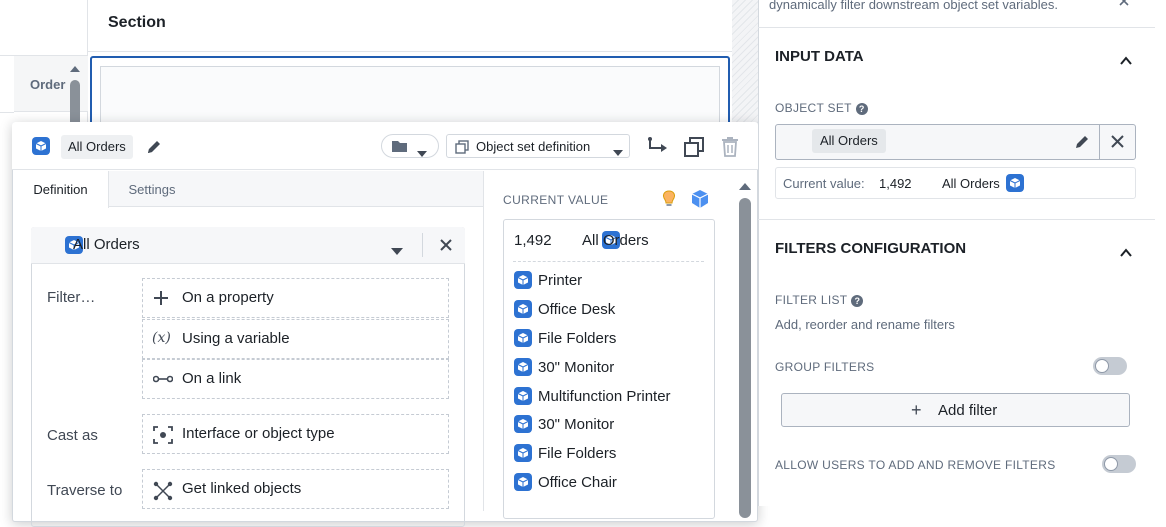  Describe the element at coordinates (483, 341) in the screenshot. I see `column-divider` at that location.